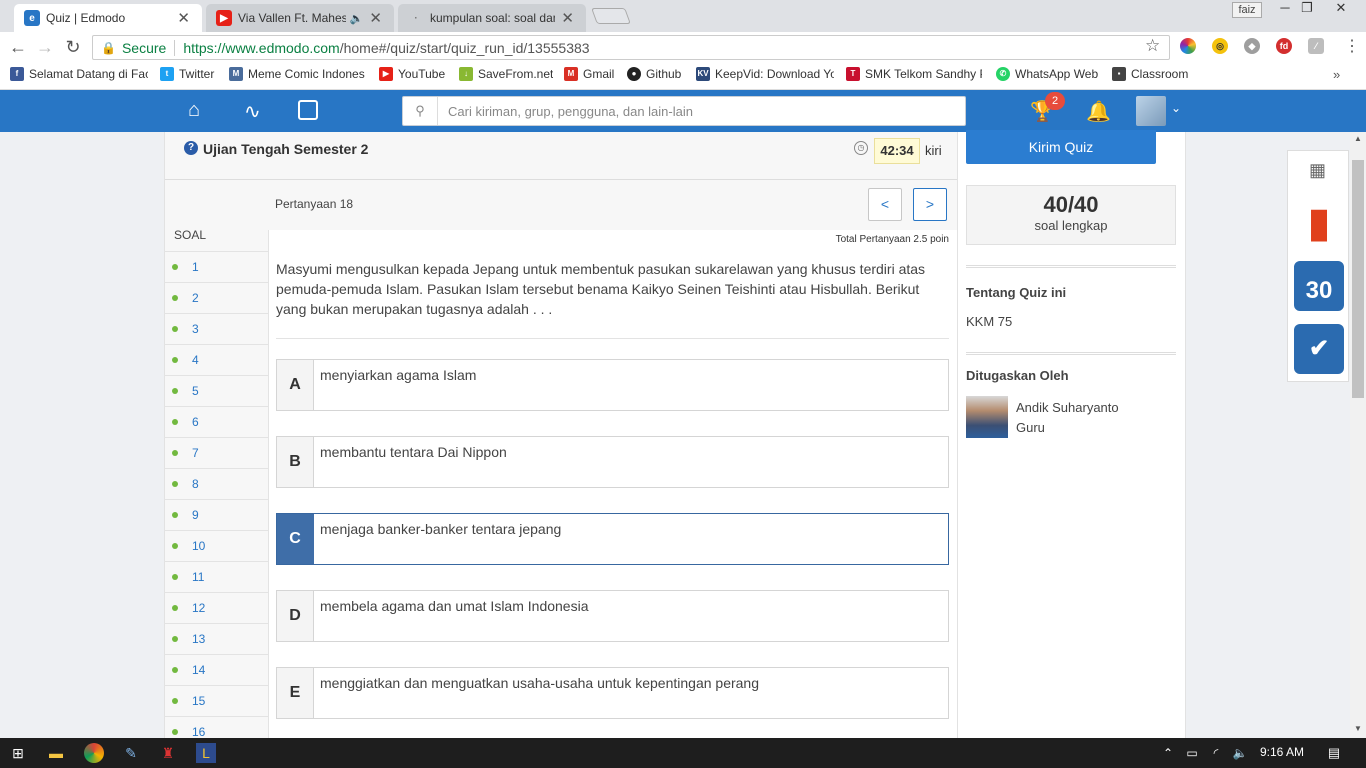 The image size is (1366, 768). Describe the element at coordinates (216, 421) in the screenshot. I see `question-number-item: 6` at that location.